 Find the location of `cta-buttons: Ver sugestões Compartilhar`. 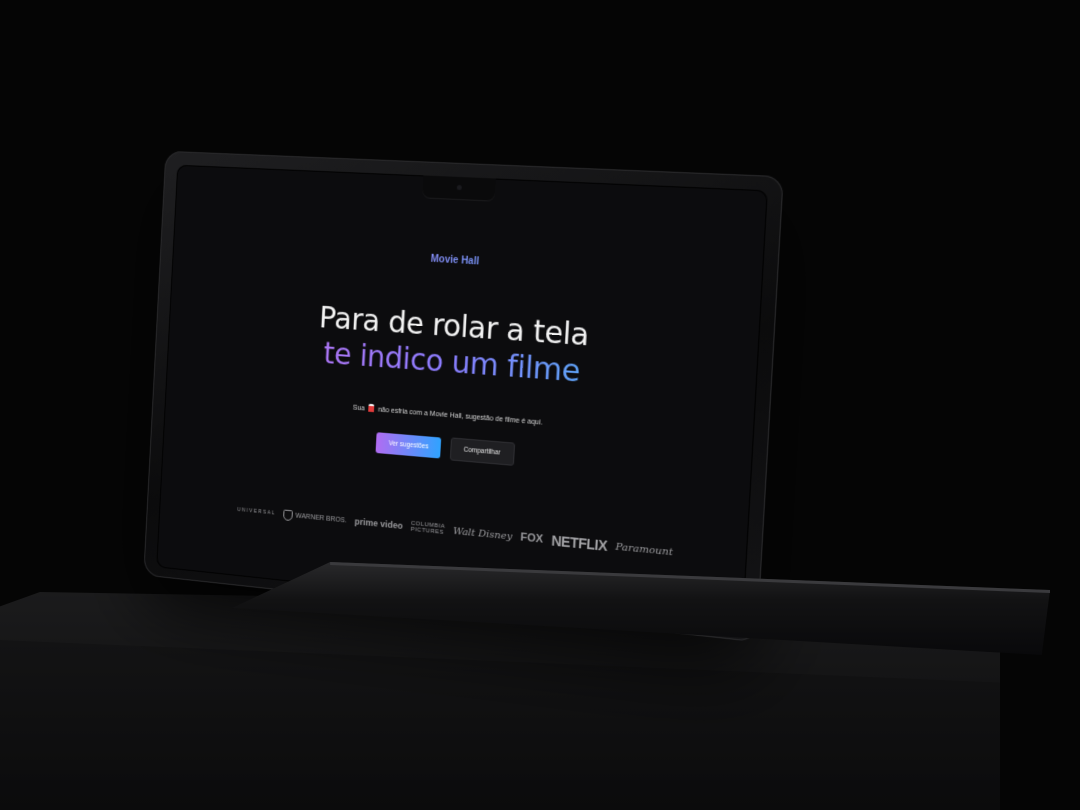

cta-buttons: Ver sugestões Compartilhar is located at coordinates (457, 449).